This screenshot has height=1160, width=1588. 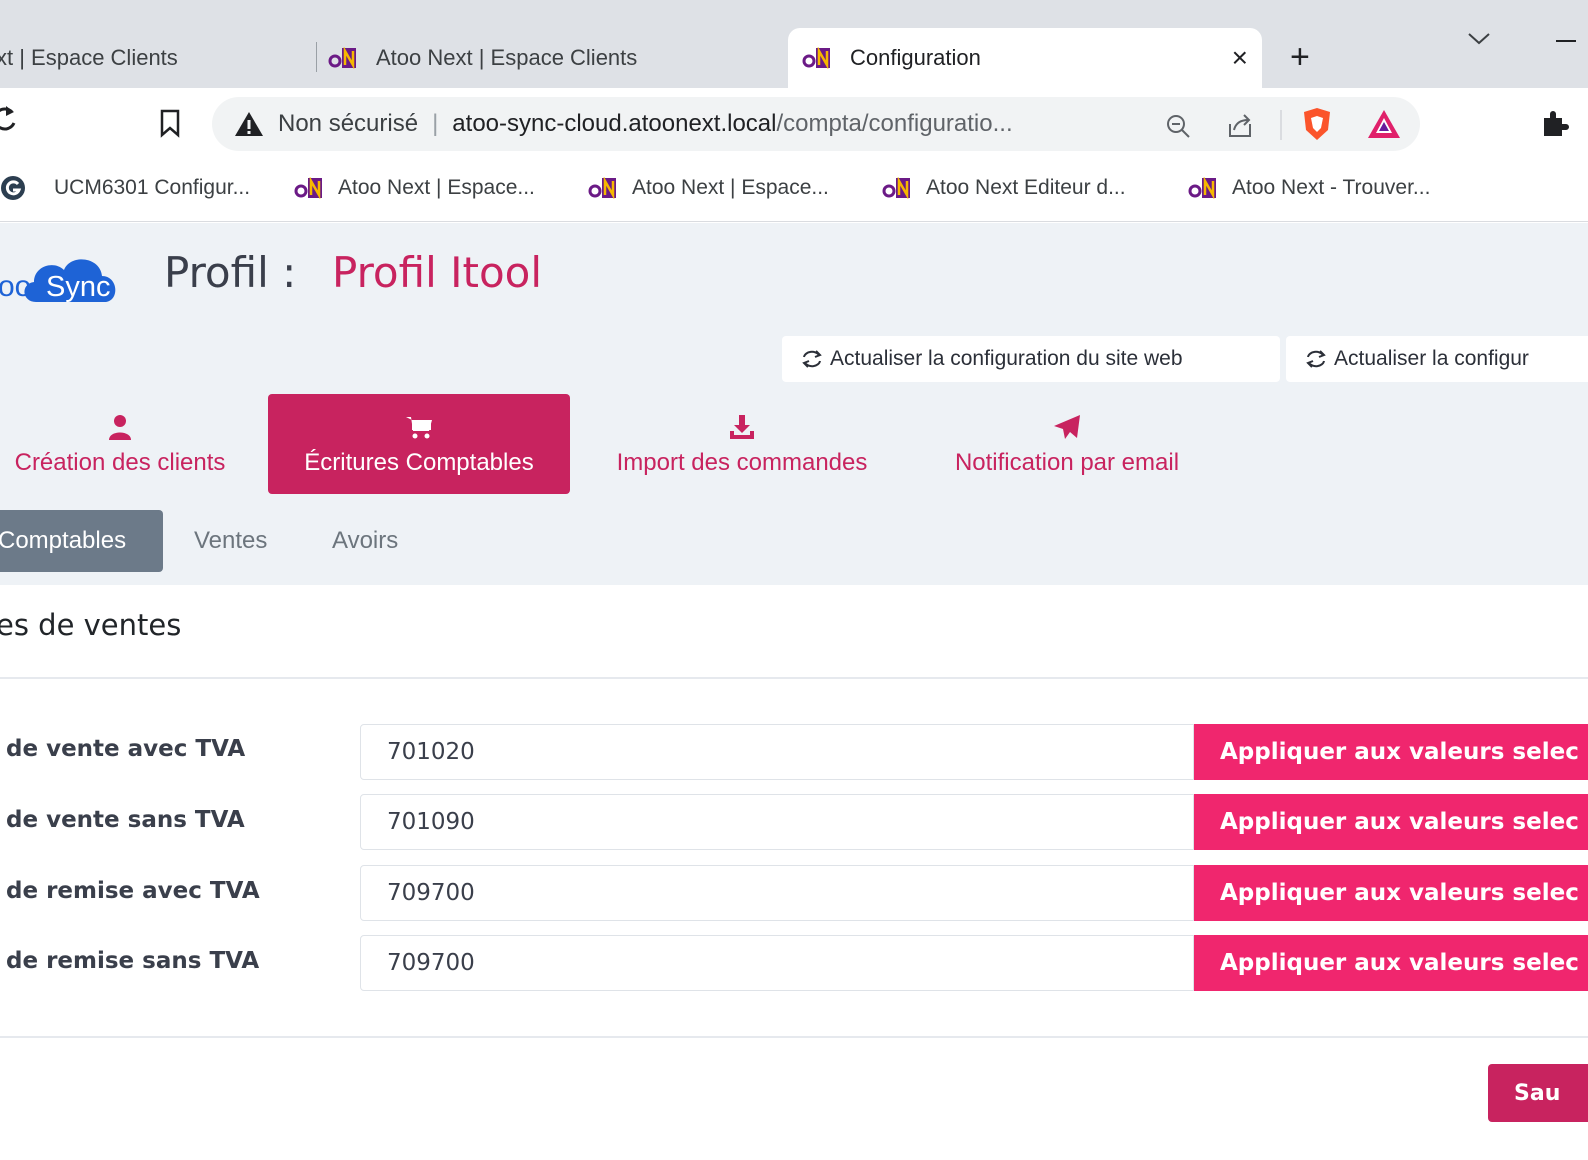 What do you see at coordinates (125, 820) in the screenshot?
I see `field-label: de vente sans TVA` at bounding box center [125, 820].